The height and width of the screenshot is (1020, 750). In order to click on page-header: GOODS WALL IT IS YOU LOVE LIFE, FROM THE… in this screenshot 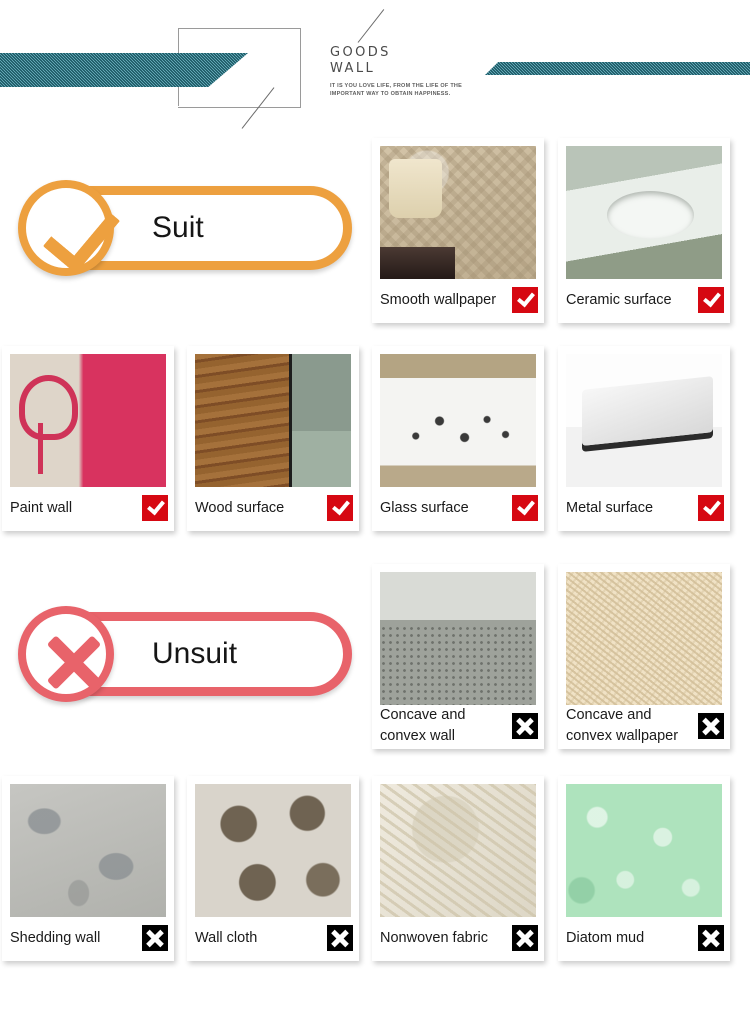, I will do `click(375, 65)`.